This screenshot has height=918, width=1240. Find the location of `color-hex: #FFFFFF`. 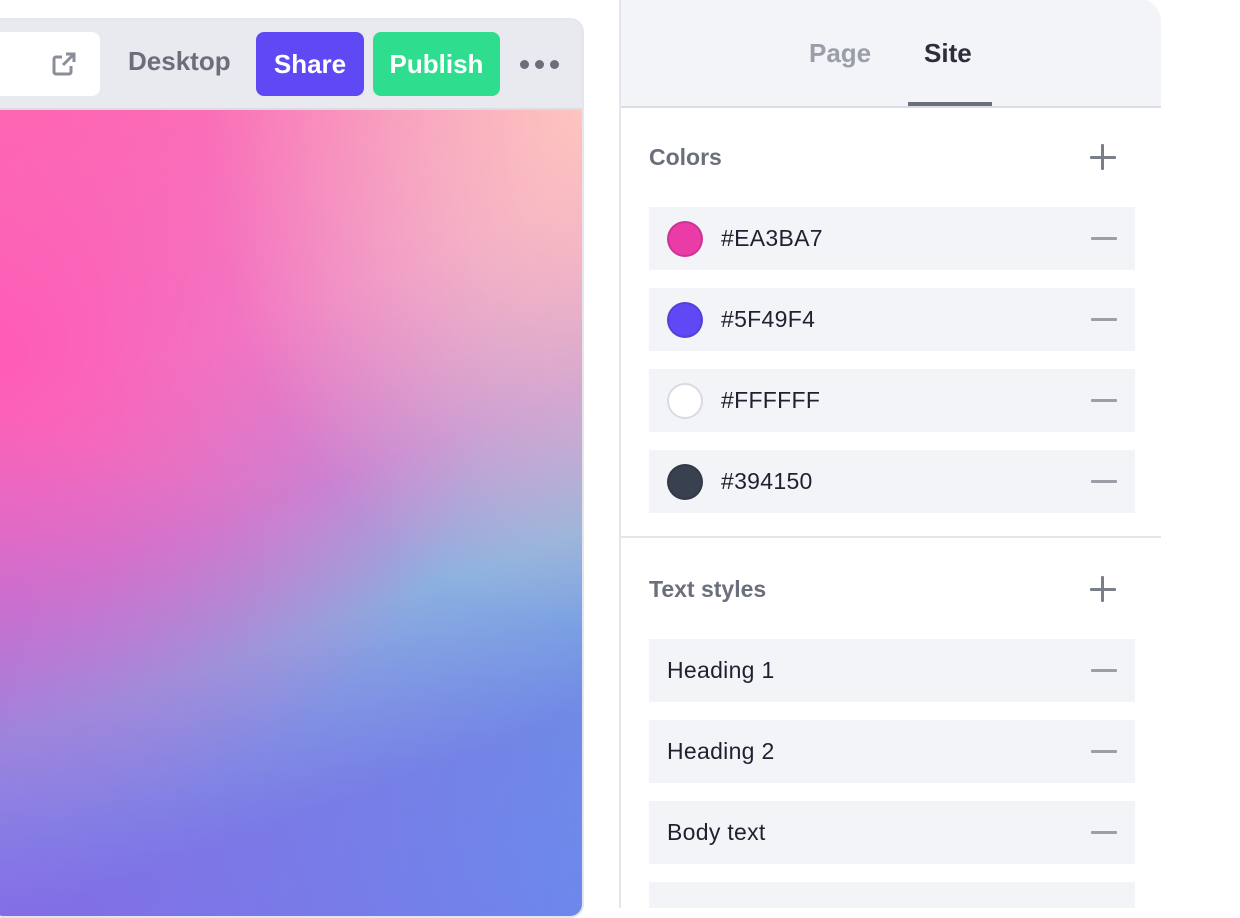

color-hex: #FFFFFF is located at coordinates (771, 400).